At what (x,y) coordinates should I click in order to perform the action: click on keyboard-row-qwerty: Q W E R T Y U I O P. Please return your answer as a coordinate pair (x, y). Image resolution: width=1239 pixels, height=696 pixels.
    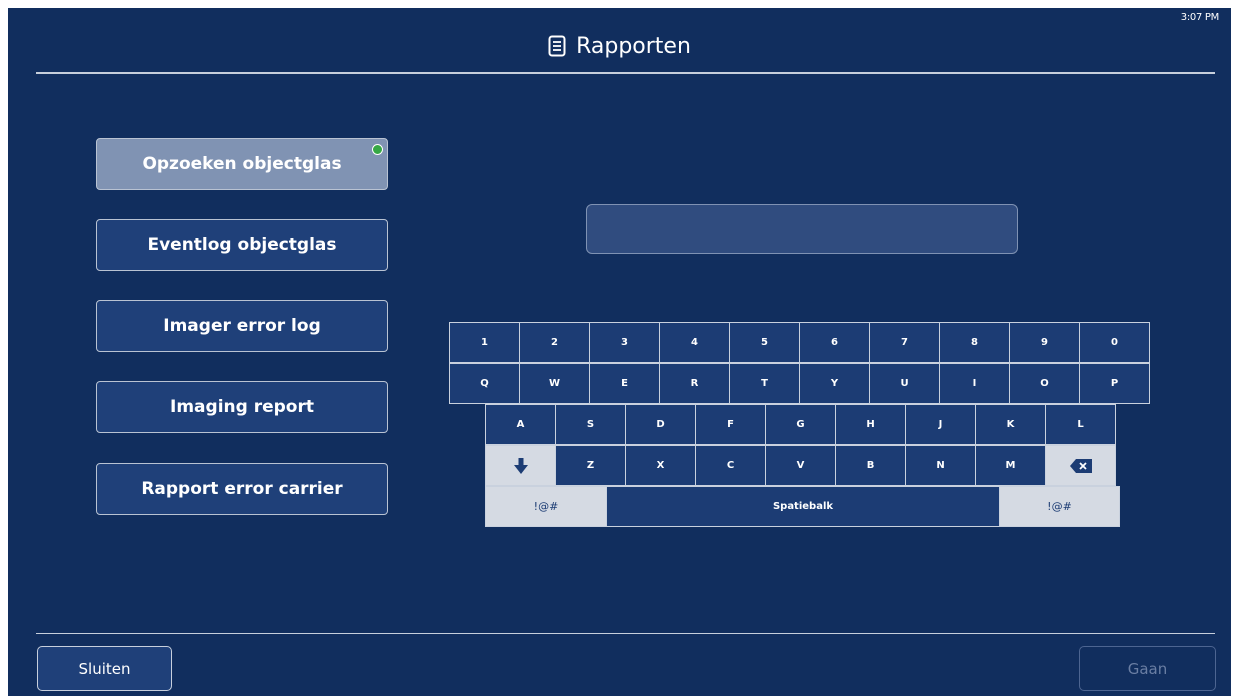
    Looking at the image, I should click on (799, 383).